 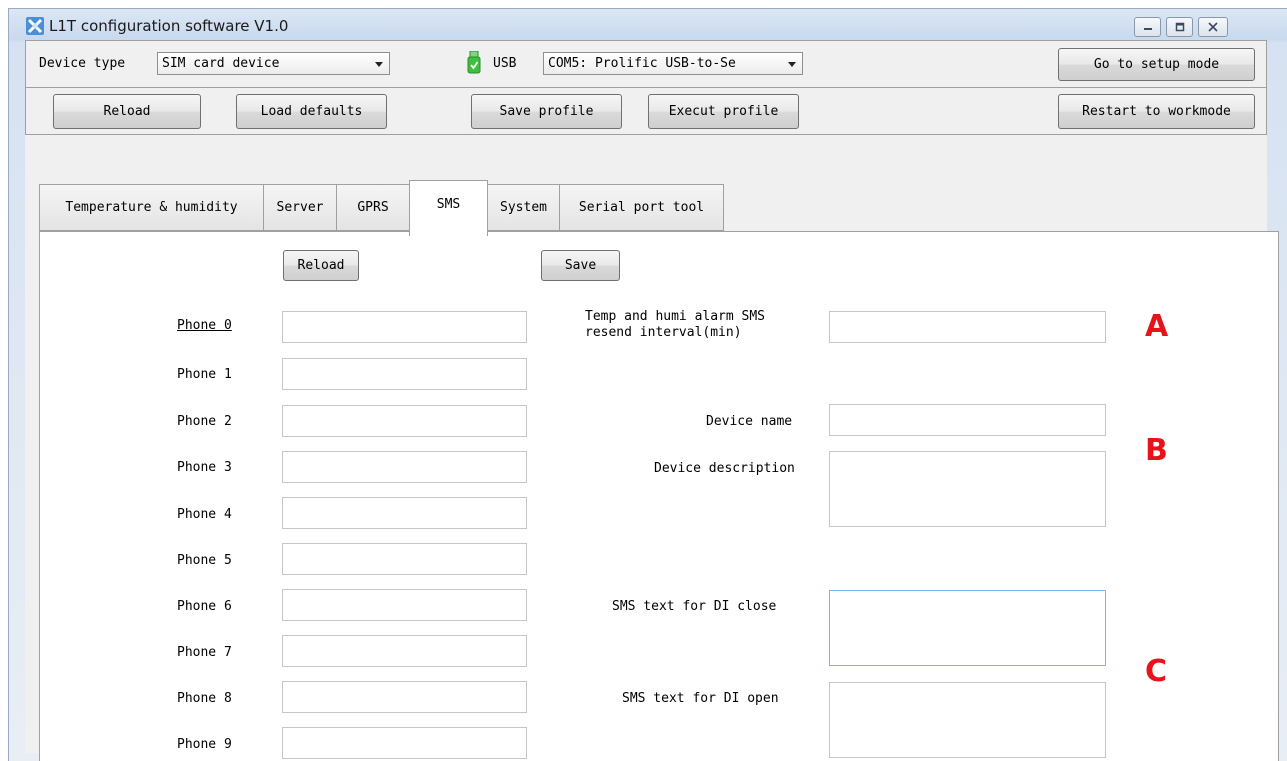 I want to click on sms-reload-button: Reload, so click(x=321, y=265).